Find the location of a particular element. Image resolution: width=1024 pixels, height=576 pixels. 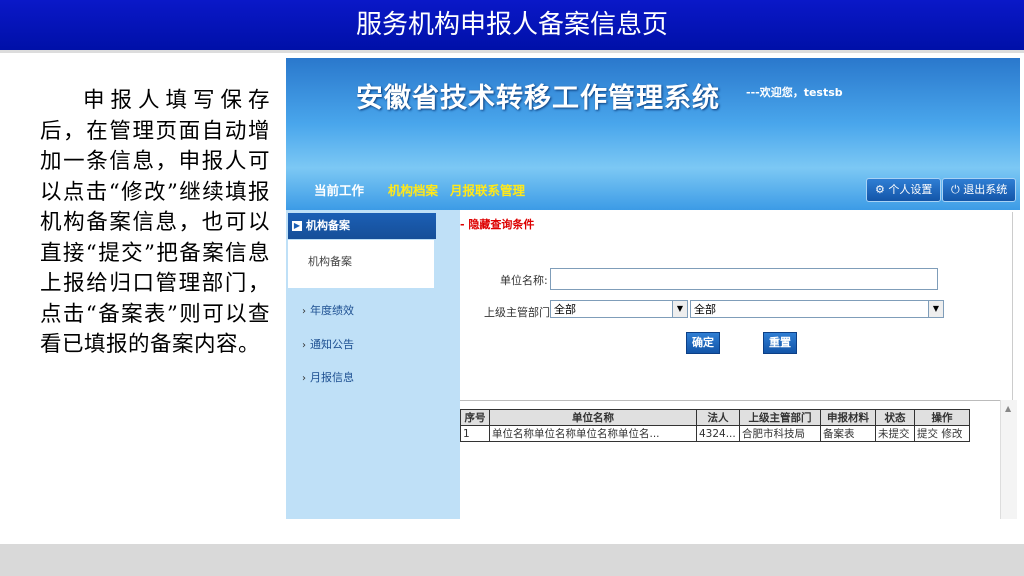

cell-ops-links: 提交 修改 is located at coordinates (942, 433).